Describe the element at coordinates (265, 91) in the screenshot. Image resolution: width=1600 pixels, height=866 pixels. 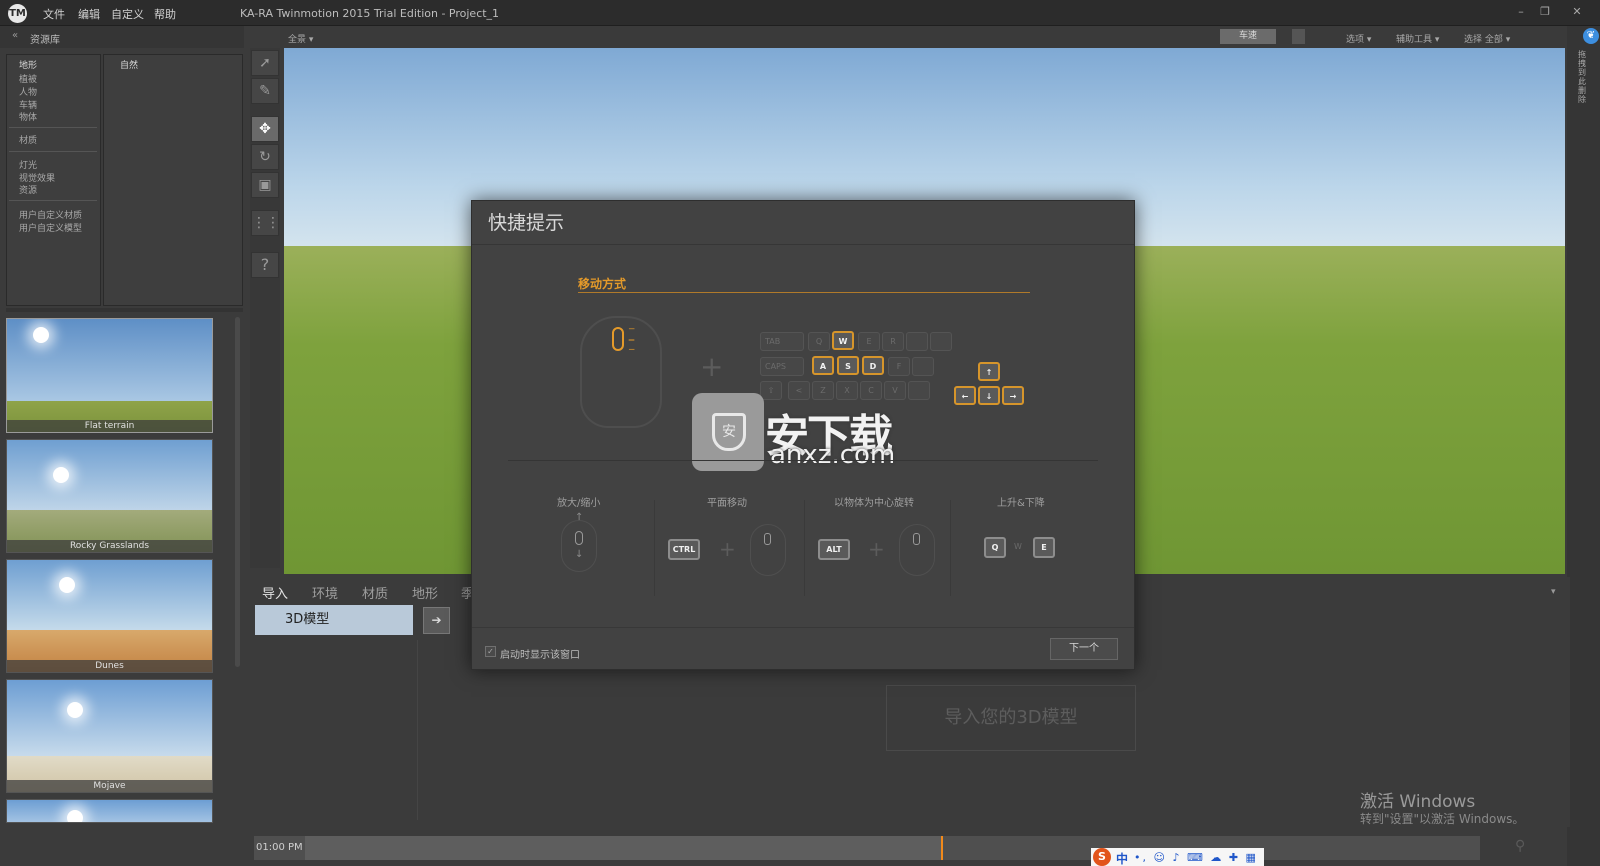
I see `brush-tool-icon: ✎` at that location.